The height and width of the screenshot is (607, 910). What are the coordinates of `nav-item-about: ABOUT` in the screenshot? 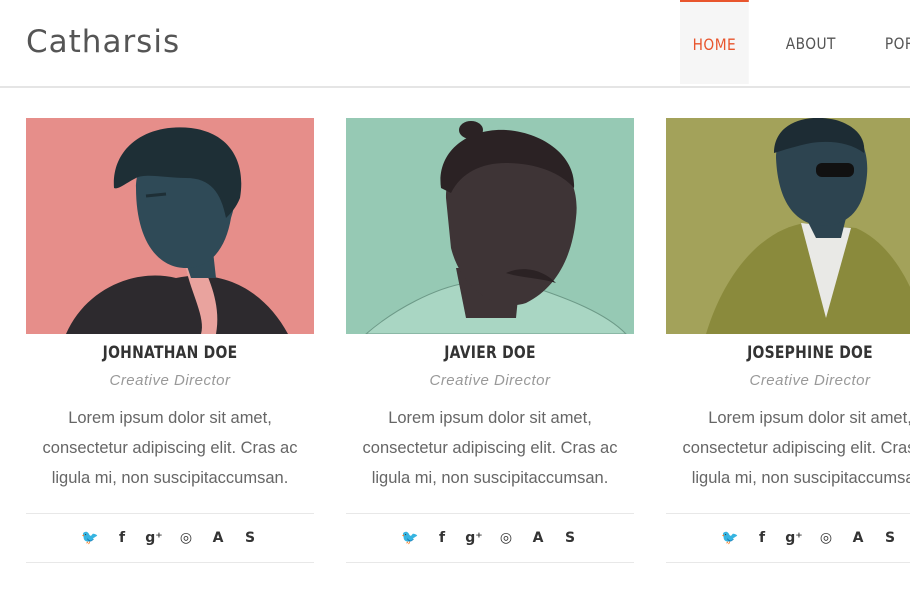 It's located at (811, 42).